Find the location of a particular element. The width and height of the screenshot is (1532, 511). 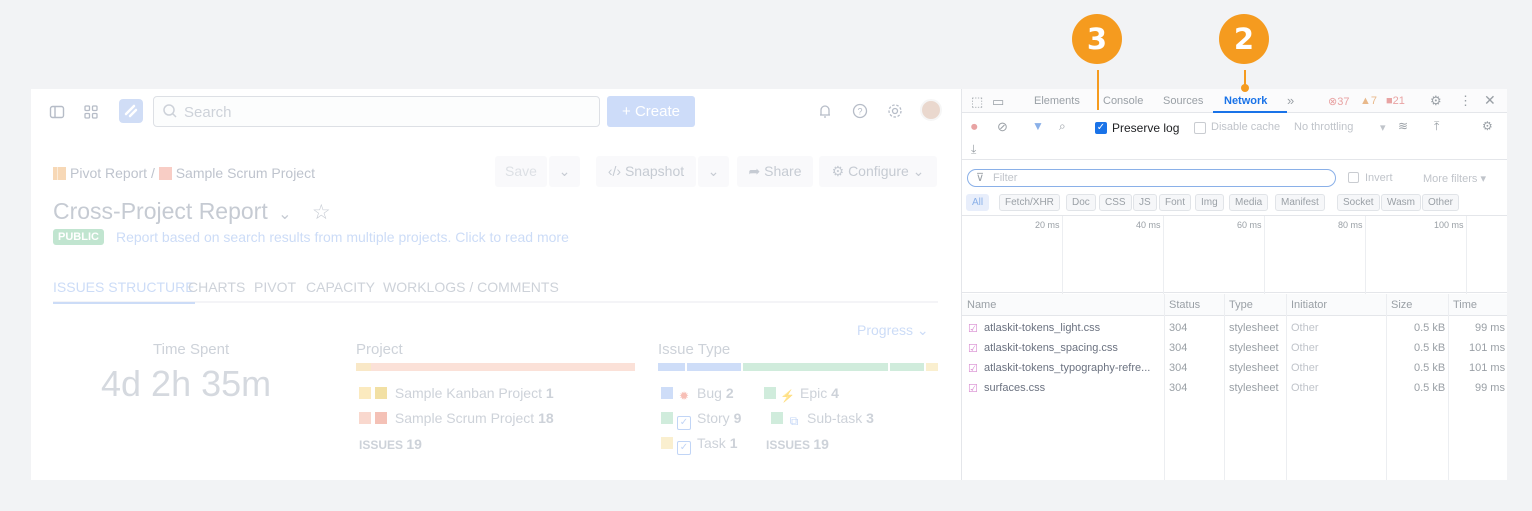

breadcrumb-project: Sample Scrum Project is located at coordinates (245, 173).